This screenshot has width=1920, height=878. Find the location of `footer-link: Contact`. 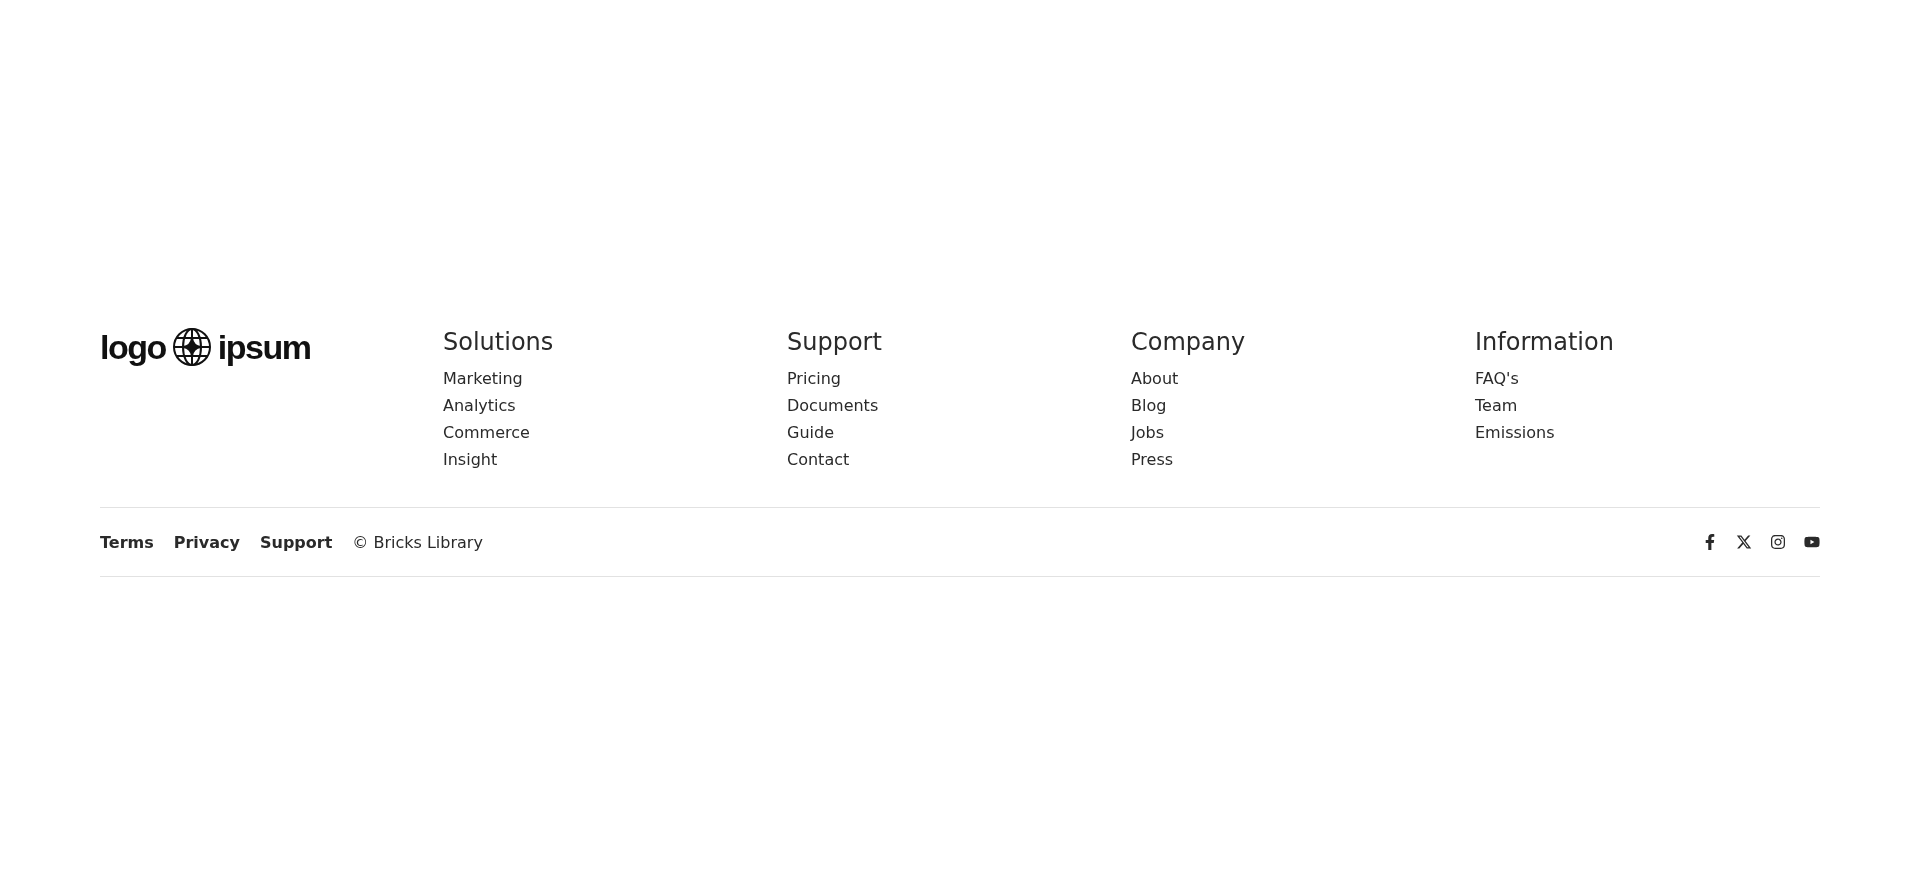

footer-link: Contact is located at coordinates (818, 459).